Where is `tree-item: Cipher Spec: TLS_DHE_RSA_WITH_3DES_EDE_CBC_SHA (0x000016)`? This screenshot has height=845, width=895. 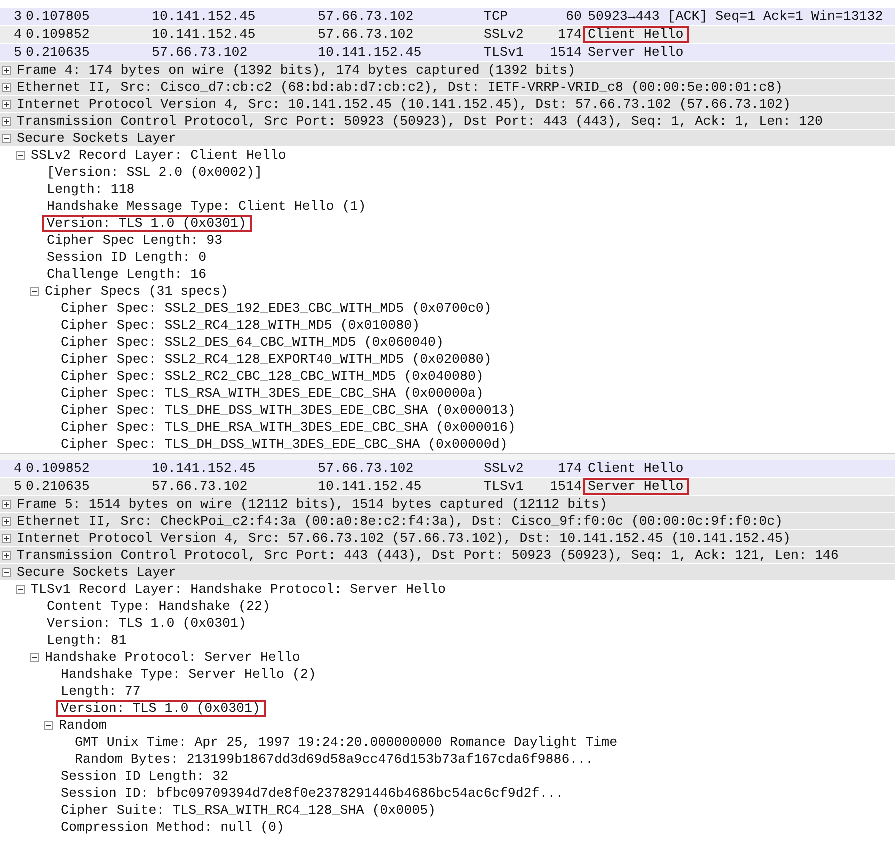 tree-item: Cipher Spec: TLS_DHE_RSA_WITH_3DES_EDE_CBC_SHA (0x000016) is located at coordinates (288, 427).